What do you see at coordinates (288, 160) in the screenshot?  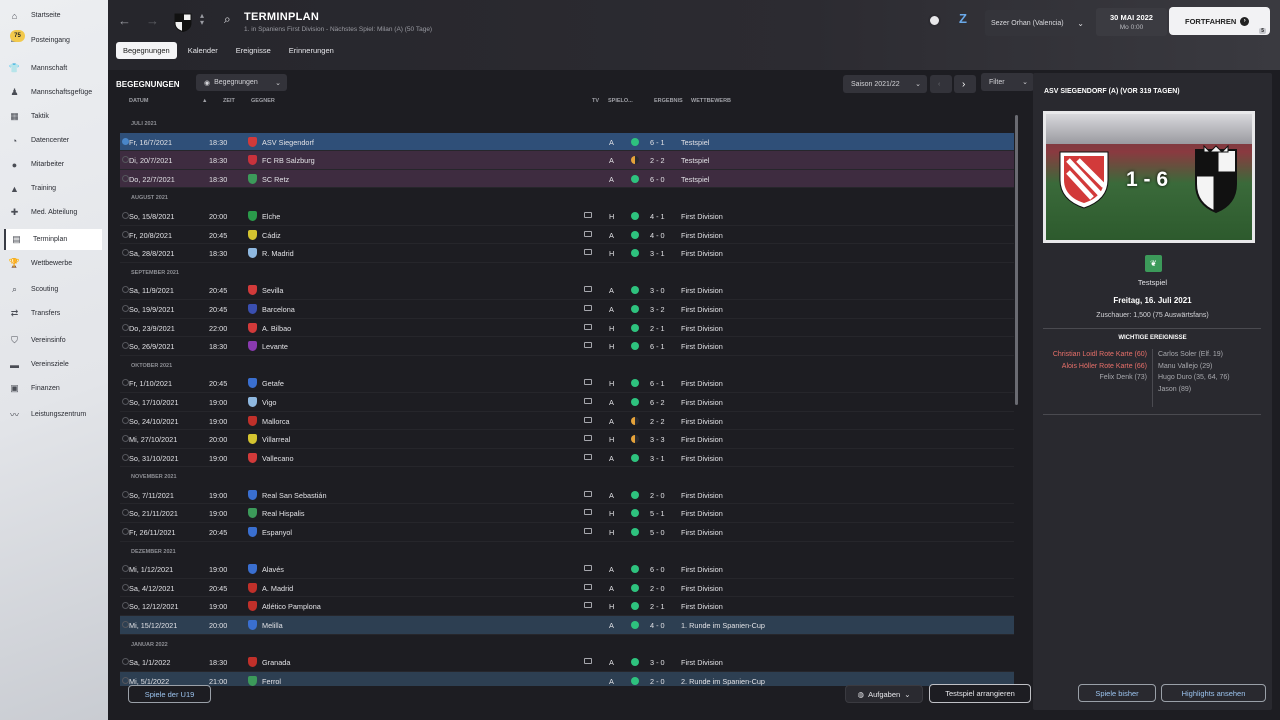 I see `opponent-name: FC RB Salzburg` at bounding box center [288, 160].